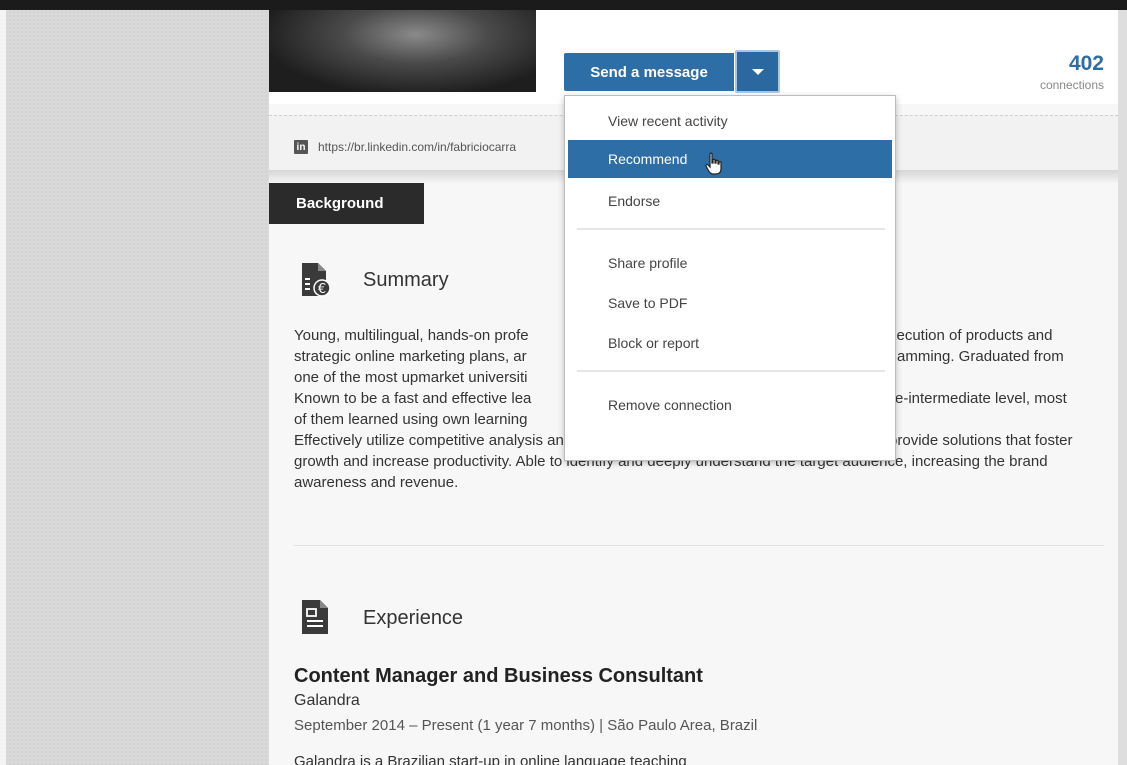 The image size is (1127, 765). Describe the element at coordinates (730, 303) in the screenshot. I see `menu-item-save-to-pdf: Save to PDF` at that location.